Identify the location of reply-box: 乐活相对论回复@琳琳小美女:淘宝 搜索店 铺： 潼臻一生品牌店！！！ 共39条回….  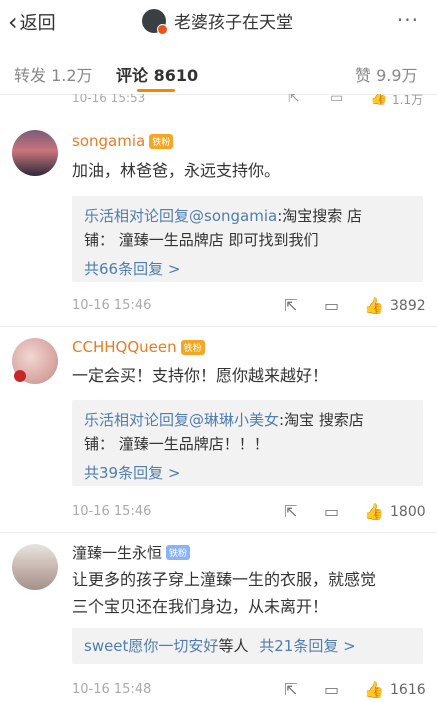
(247, 443).